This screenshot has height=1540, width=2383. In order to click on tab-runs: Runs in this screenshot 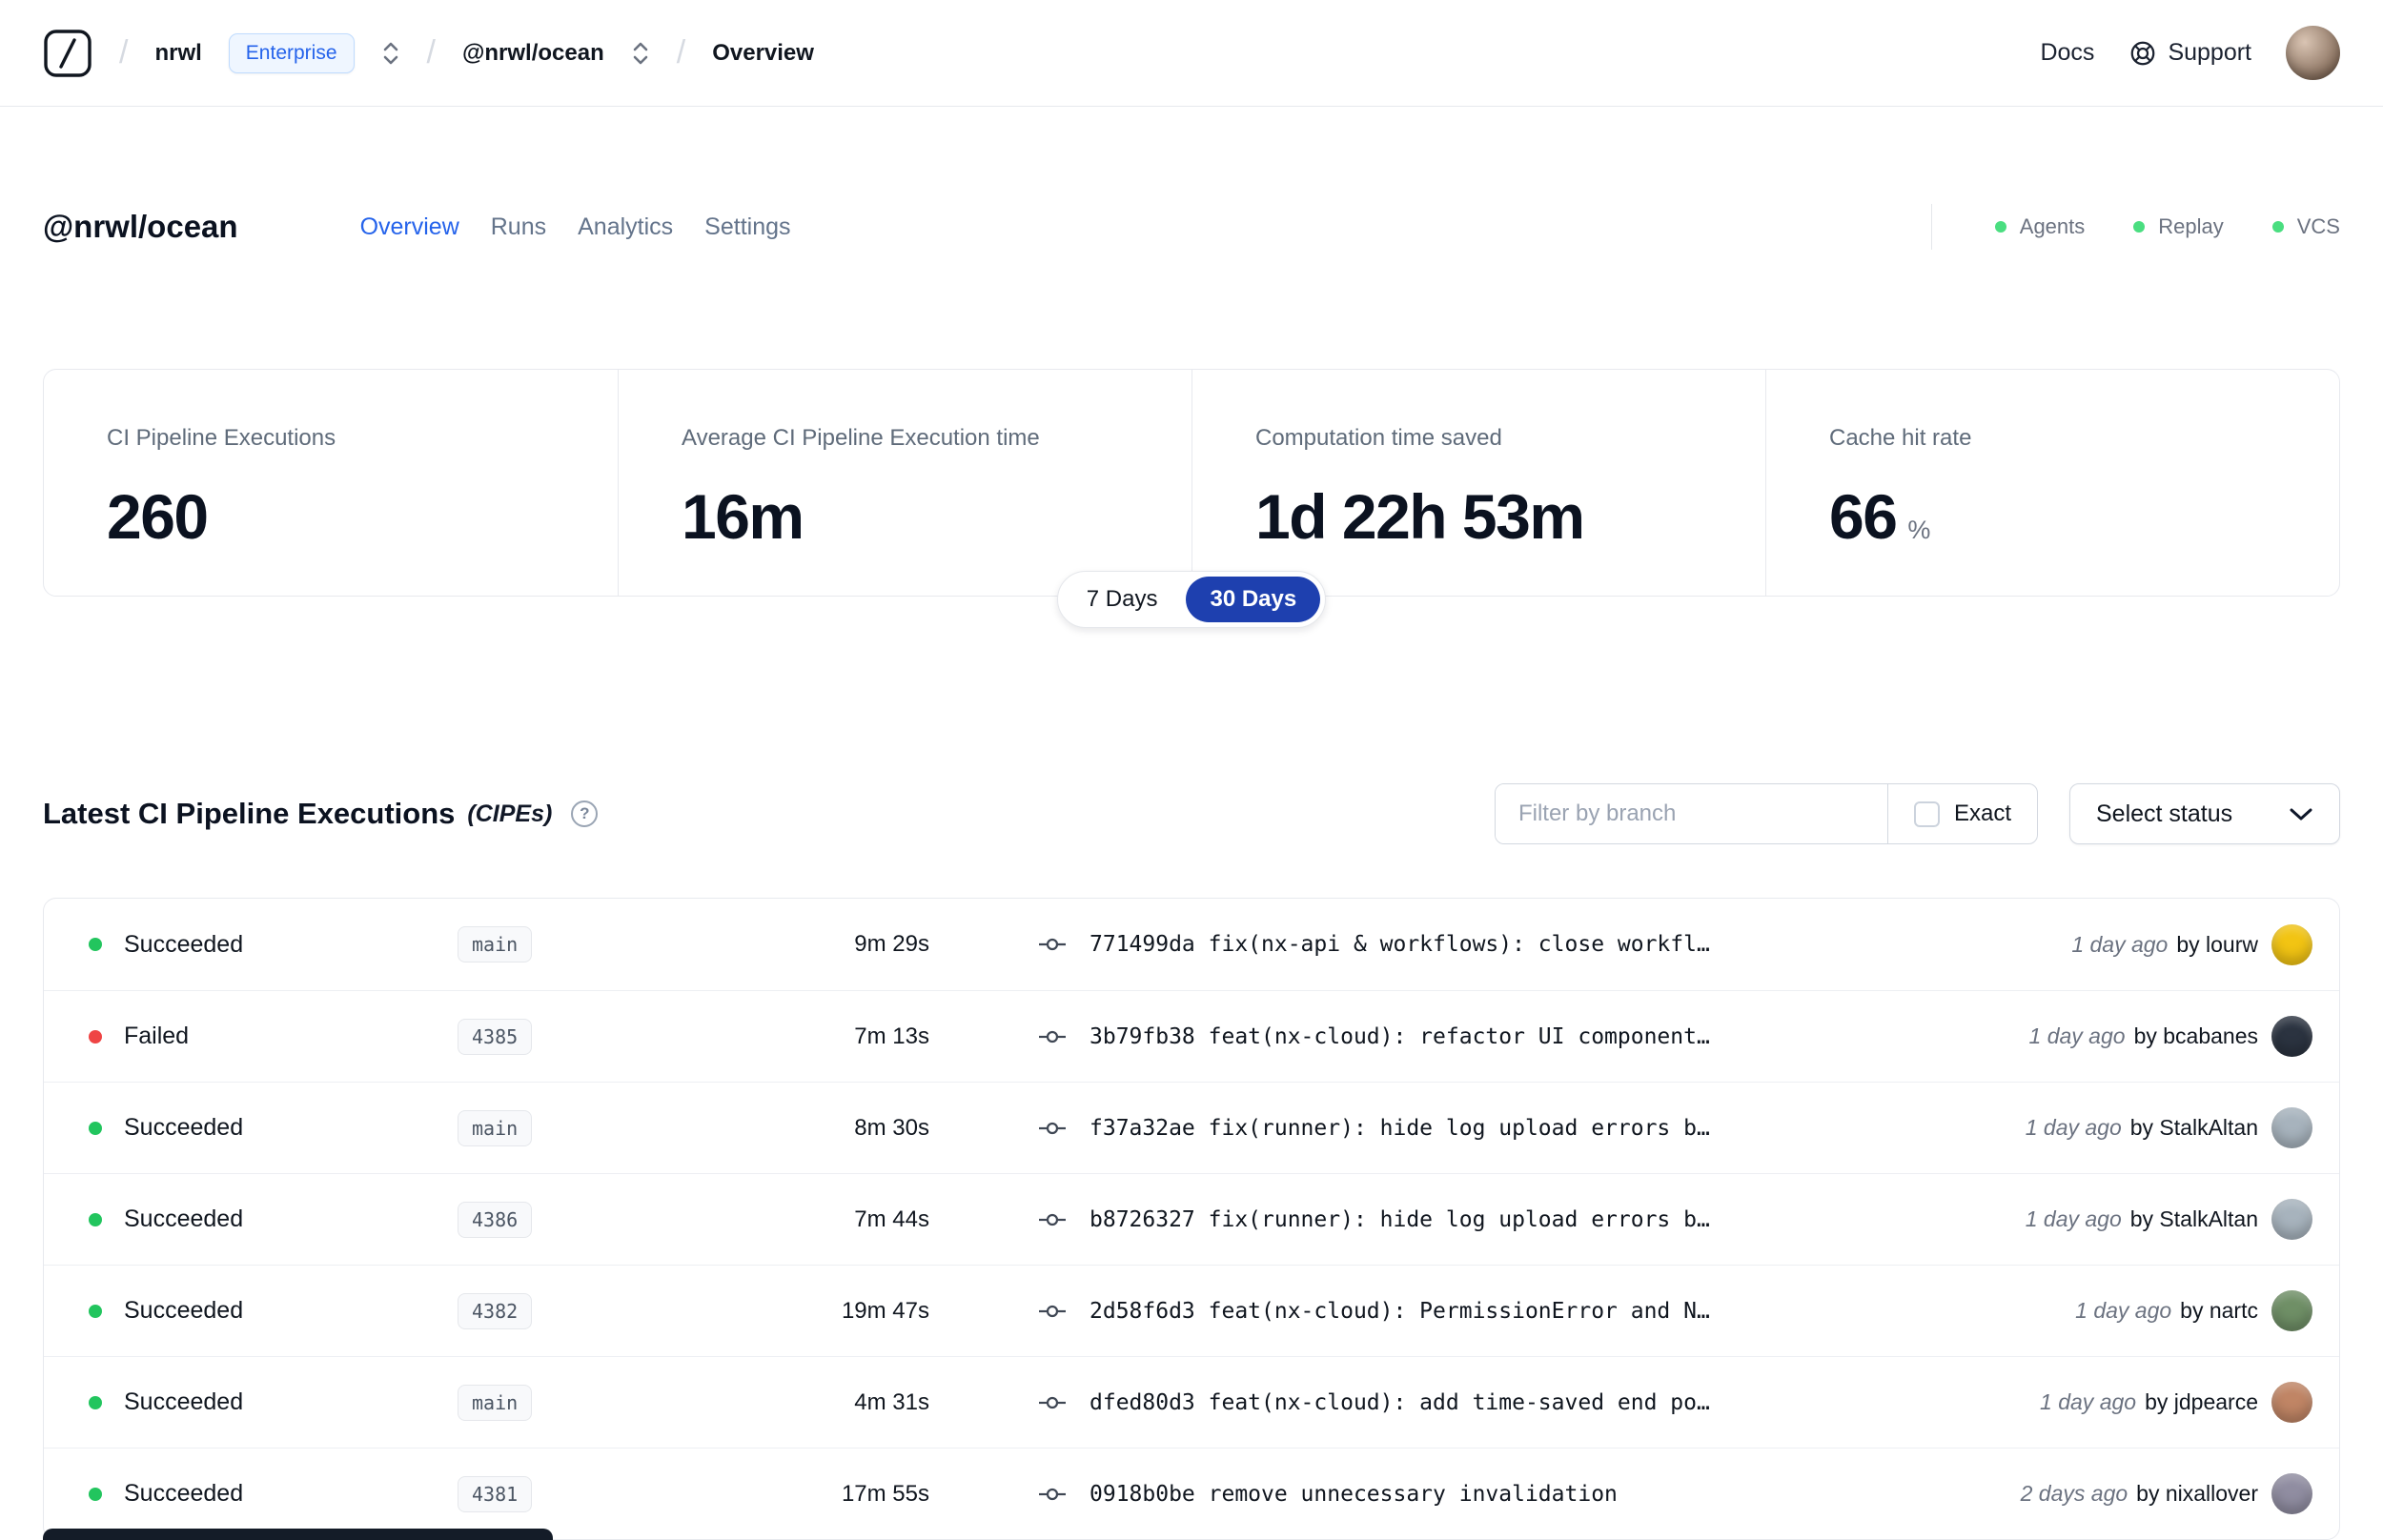, I will do `click(518, 227)`.